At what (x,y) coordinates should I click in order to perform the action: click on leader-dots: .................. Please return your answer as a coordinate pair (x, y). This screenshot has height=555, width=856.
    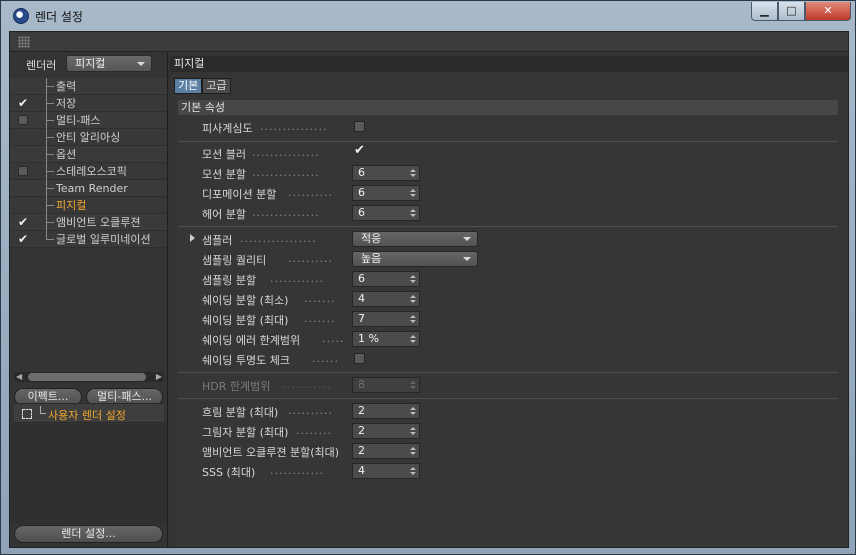
    Looking at the image, I should click on (278, 238).